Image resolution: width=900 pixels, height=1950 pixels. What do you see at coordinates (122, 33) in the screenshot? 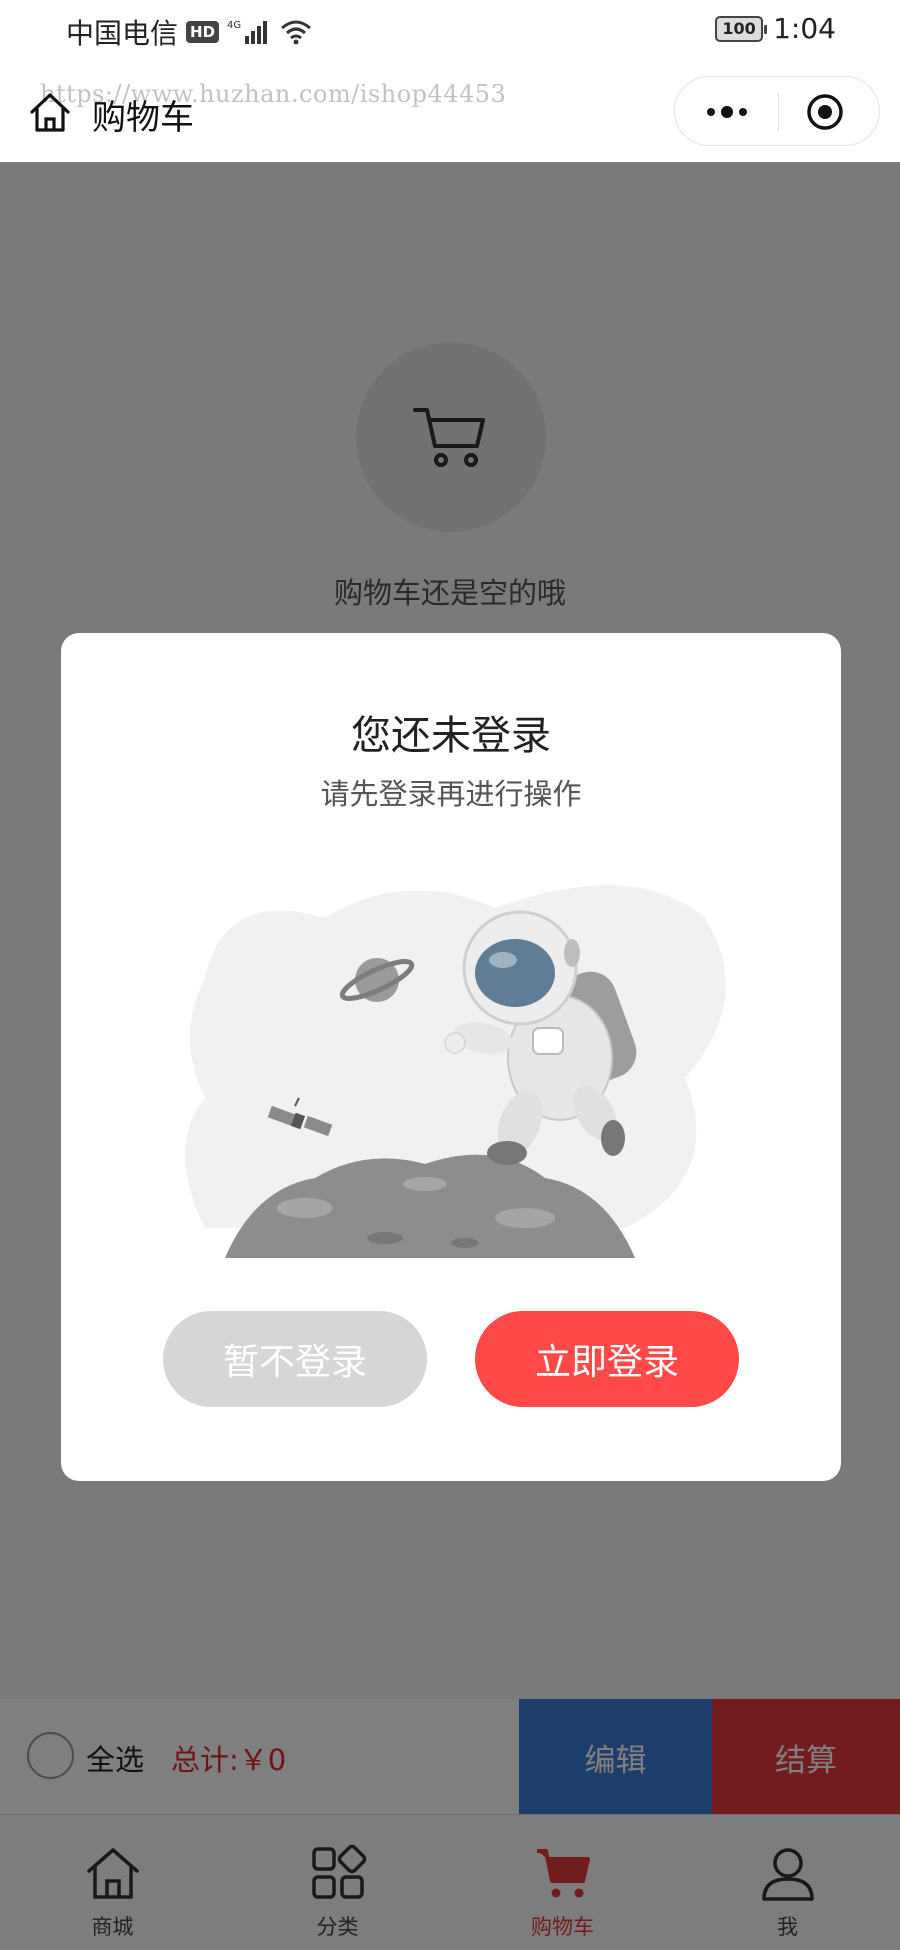
I see `carrier-label: 中国电信` at bounding box center [122, 33].